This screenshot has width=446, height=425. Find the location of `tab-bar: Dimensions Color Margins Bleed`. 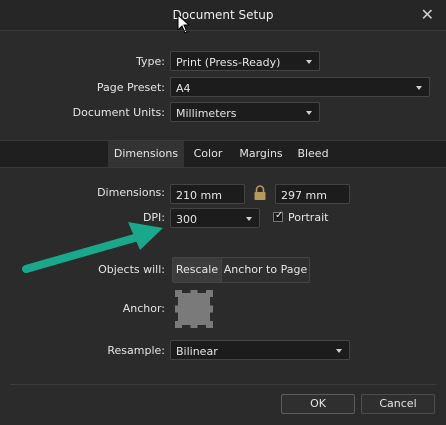

tab-bar: Dimensions Color Margins Bleed is located at coordinates (223, 154).